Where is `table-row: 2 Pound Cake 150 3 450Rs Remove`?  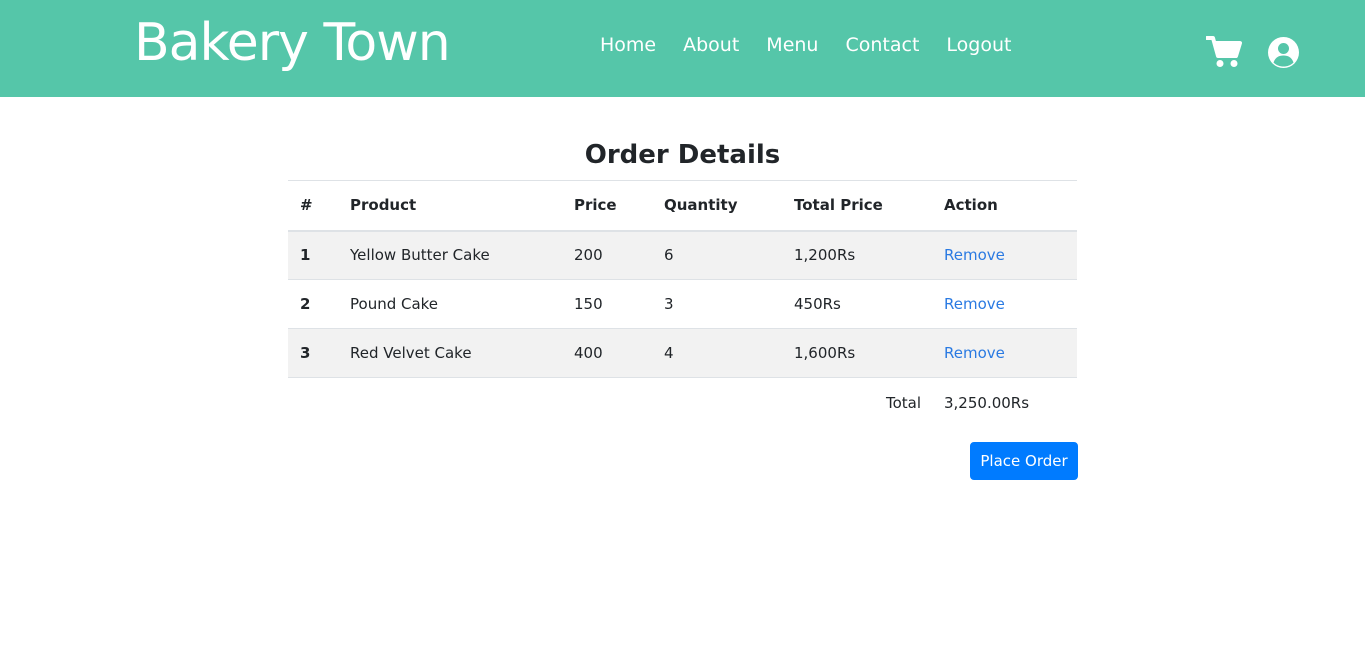
table-row: 2 Pound Cake 150 3 450Rs Remove is located at coordinates (682, 304).